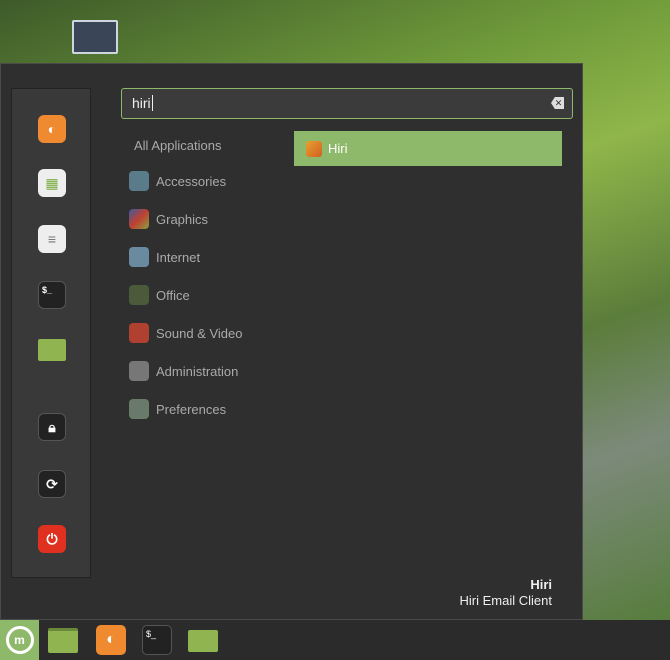  I want to click on firefox-taskbar-icon: ◐, so click(111, 640).